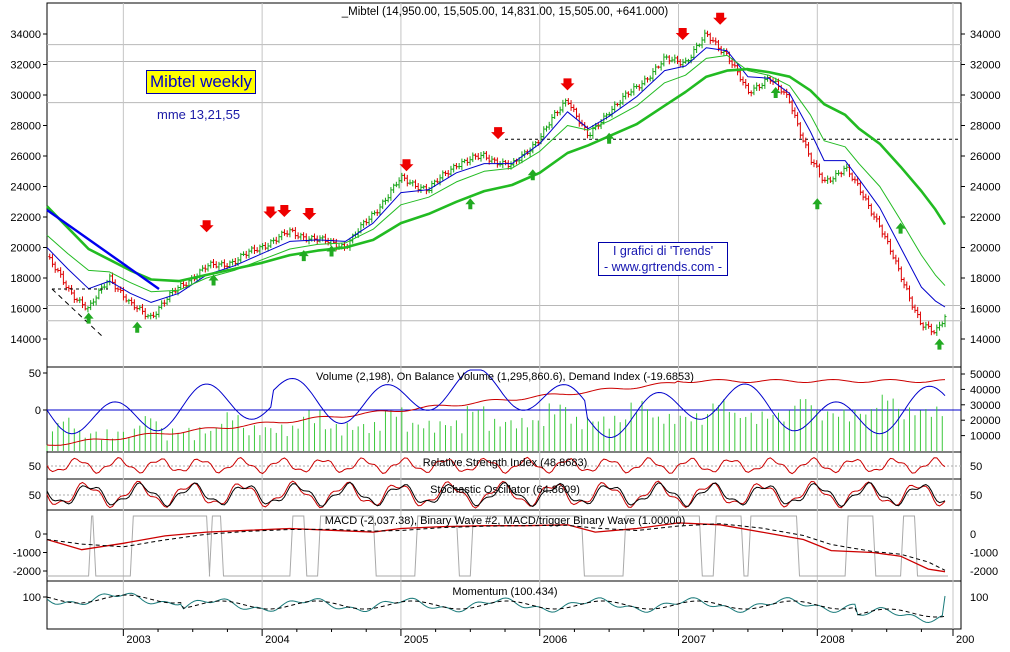 The width and height of the screenshot is (1010, 652). What do you see at coordinates (985, 157) in the screenshot?
I see `y-tick-label-right: 26000` at bounding box center [985, 157].